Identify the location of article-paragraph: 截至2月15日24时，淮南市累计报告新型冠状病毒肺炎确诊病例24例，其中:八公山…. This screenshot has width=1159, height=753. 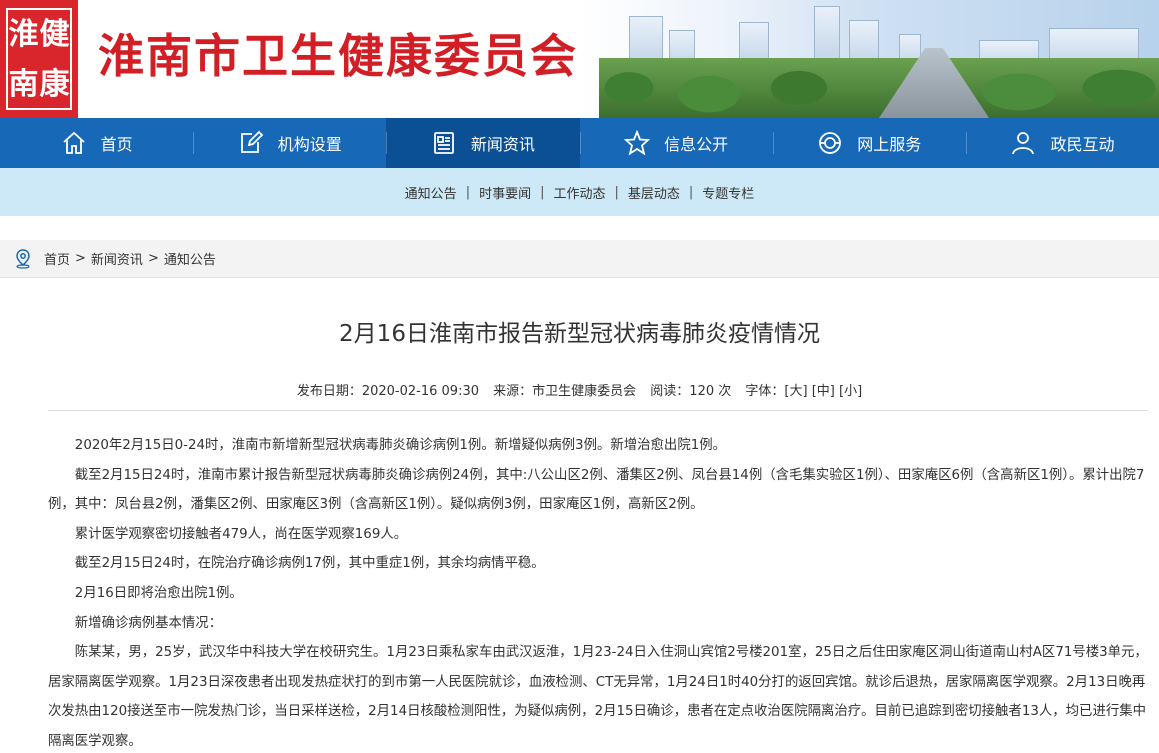
(596, 490).